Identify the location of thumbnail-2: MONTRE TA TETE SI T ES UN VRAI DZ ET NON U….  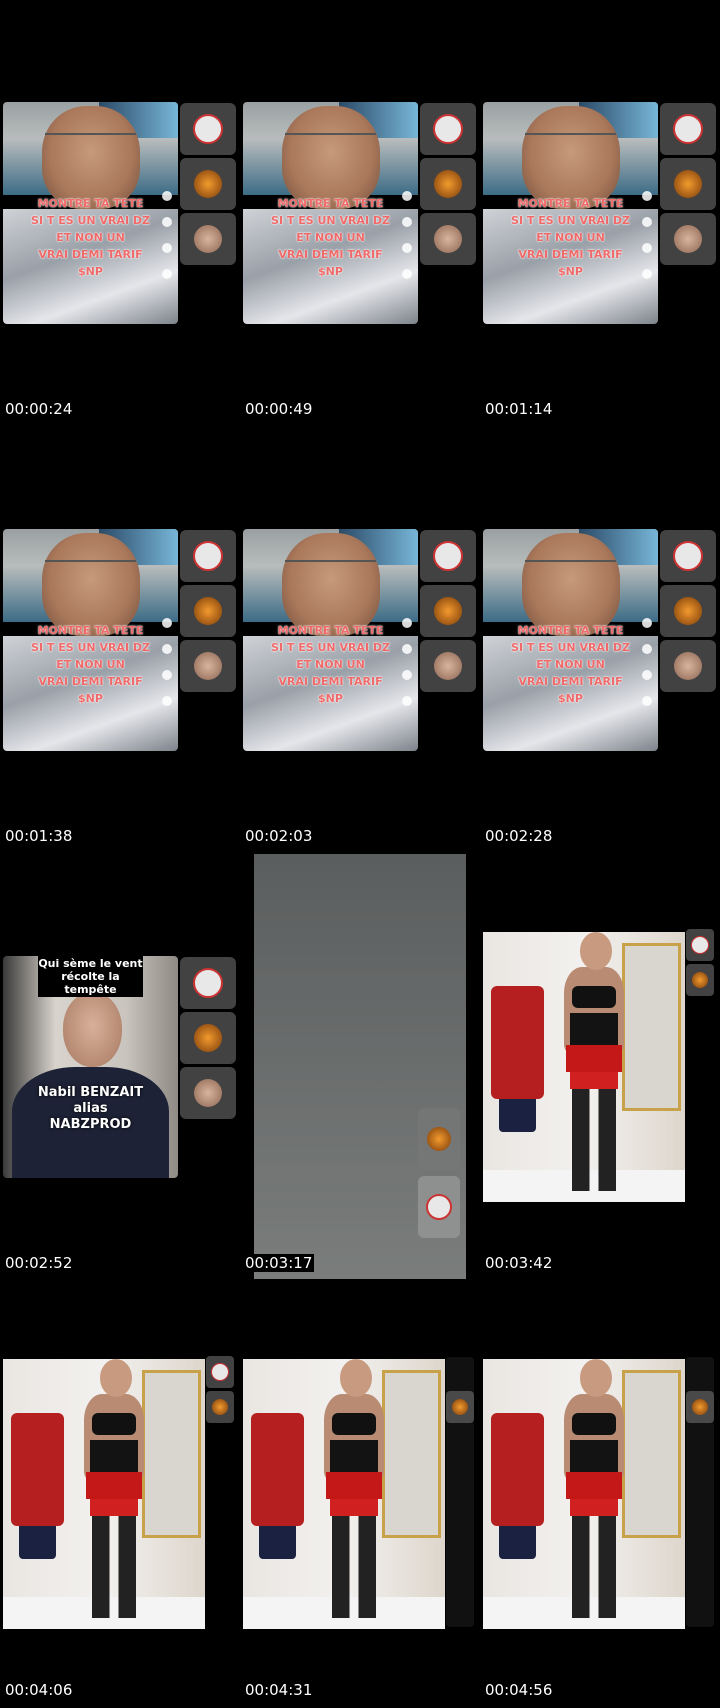
(360, 213).